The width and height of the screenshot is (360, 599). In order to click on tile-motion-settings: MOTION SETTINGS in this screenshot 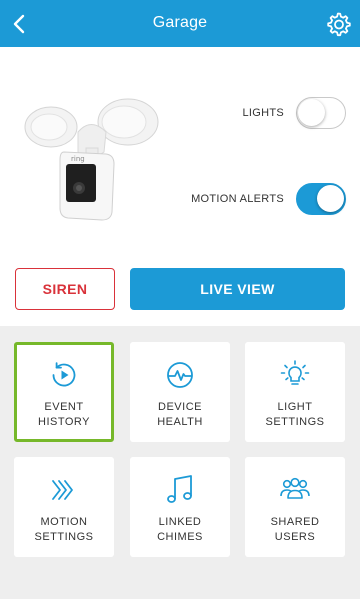, I will do `click(64, 507)`.